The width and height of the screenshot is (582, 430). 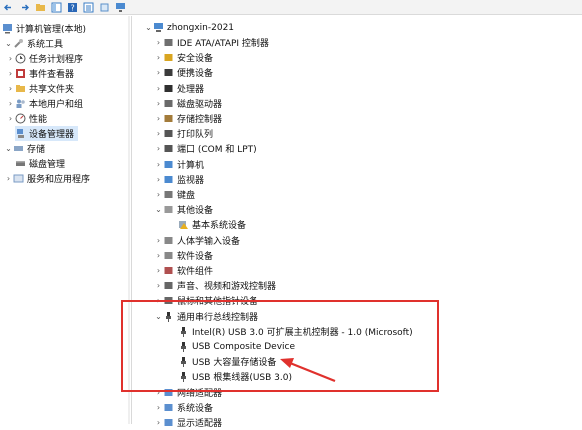 I want to click on device-category: › 软件设备, so click(x=183, y=255).